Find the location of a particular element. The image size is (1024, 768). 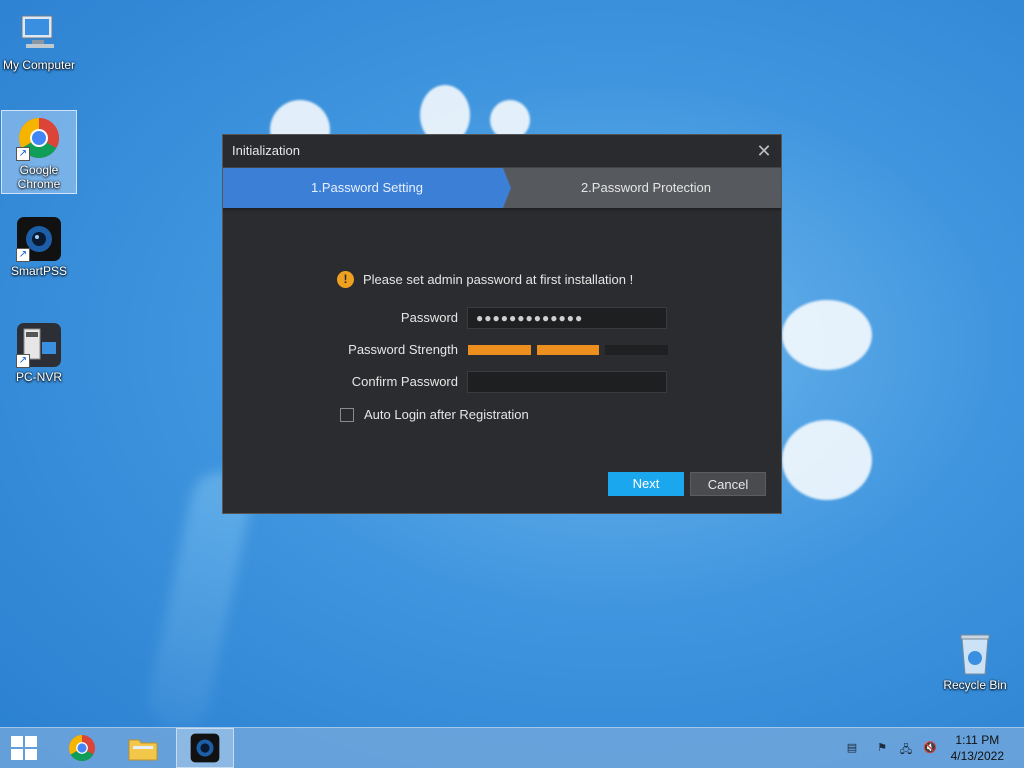

desktop-icon-my-computer: My Computer is located at coordinates (39, 39).